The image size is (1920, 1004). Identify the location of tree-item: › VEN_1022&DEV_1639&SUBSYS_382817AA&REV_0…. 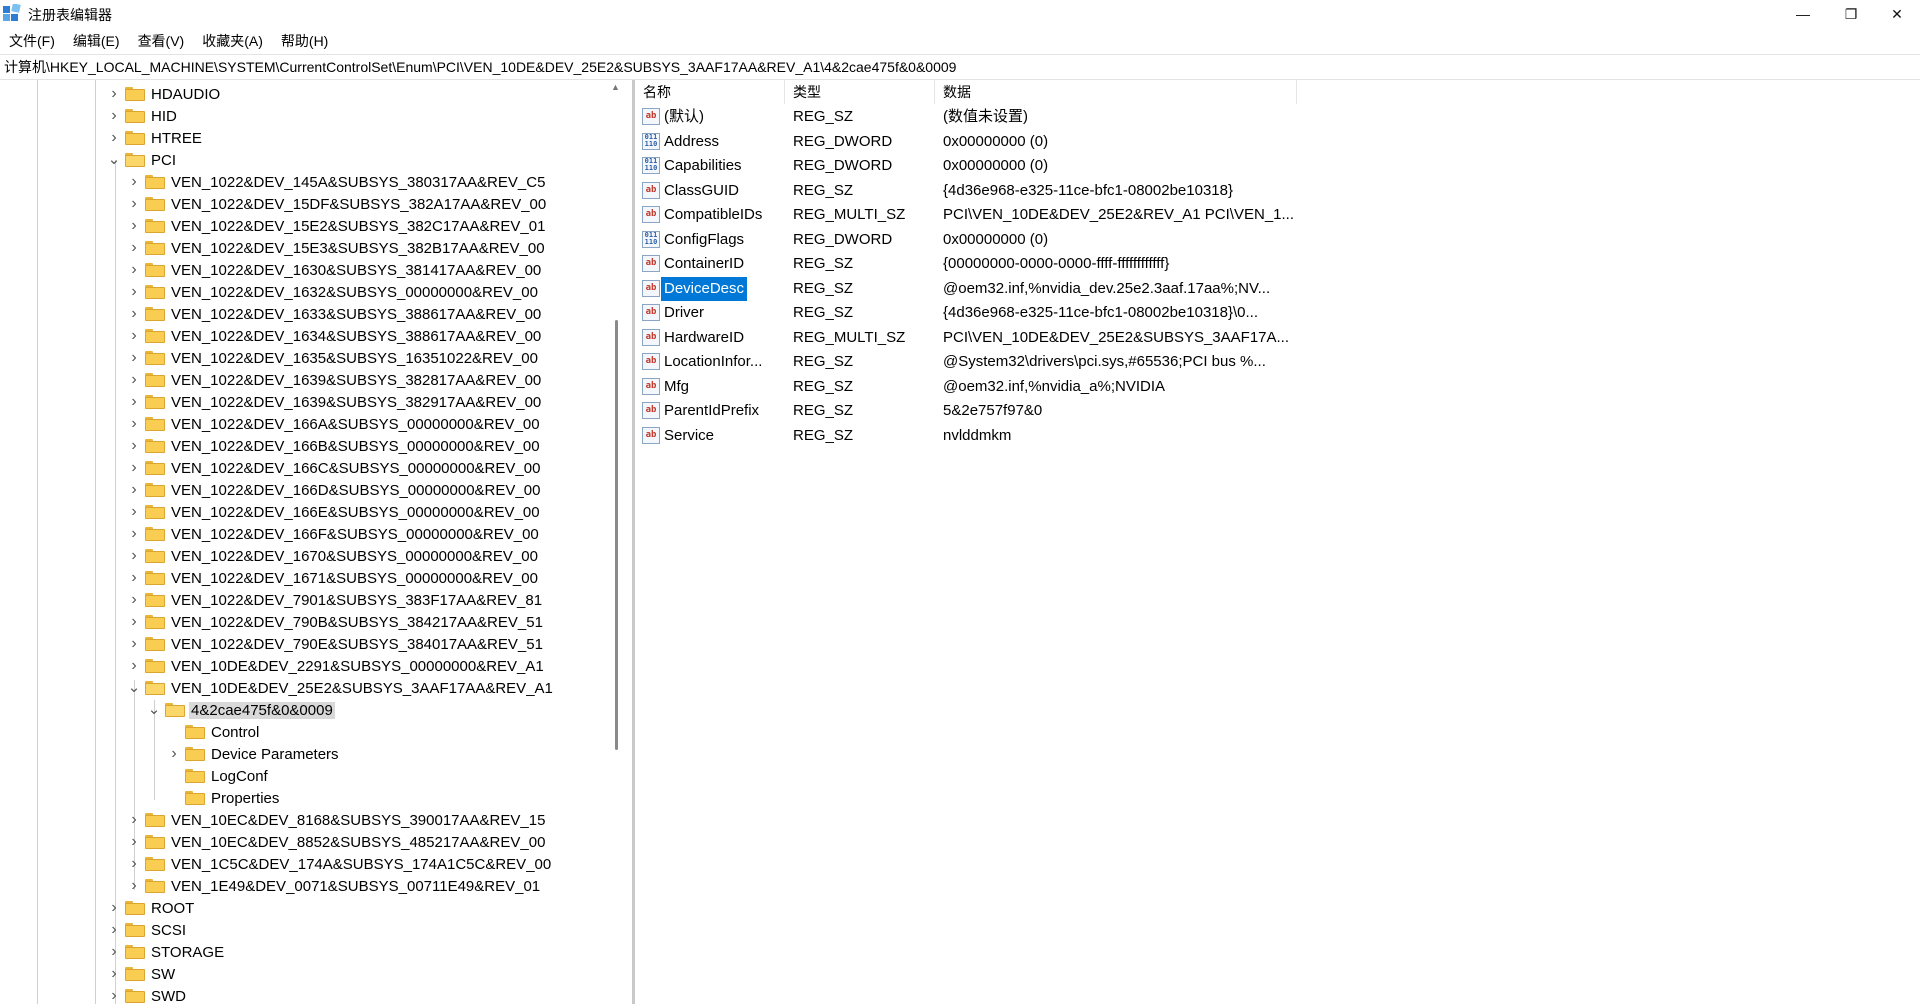
(334, 380).